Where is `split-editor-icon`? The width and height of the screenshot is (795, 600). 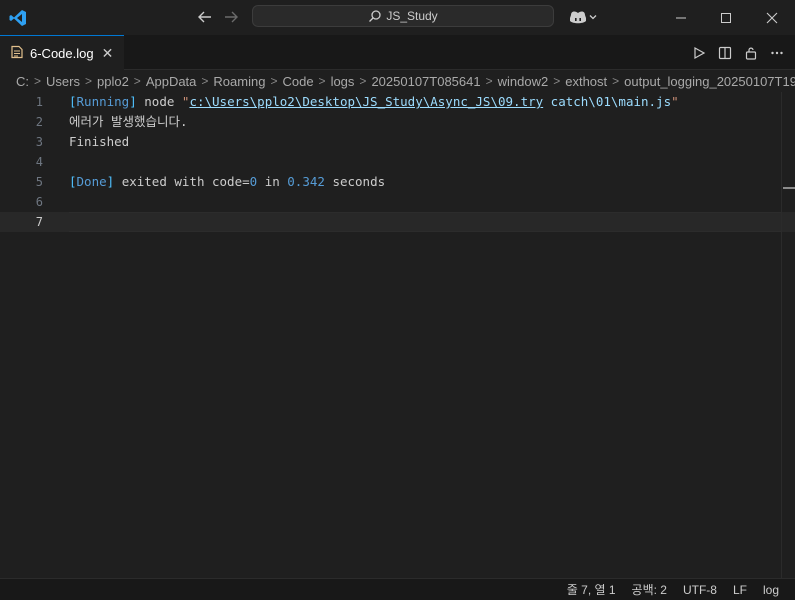
split-editor-icon is located at coordinates (725, 53).